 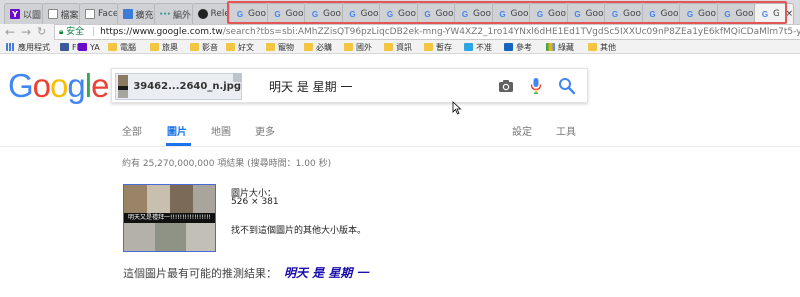 I want to click on browser-tab: Face, so click(x=99, y=13).